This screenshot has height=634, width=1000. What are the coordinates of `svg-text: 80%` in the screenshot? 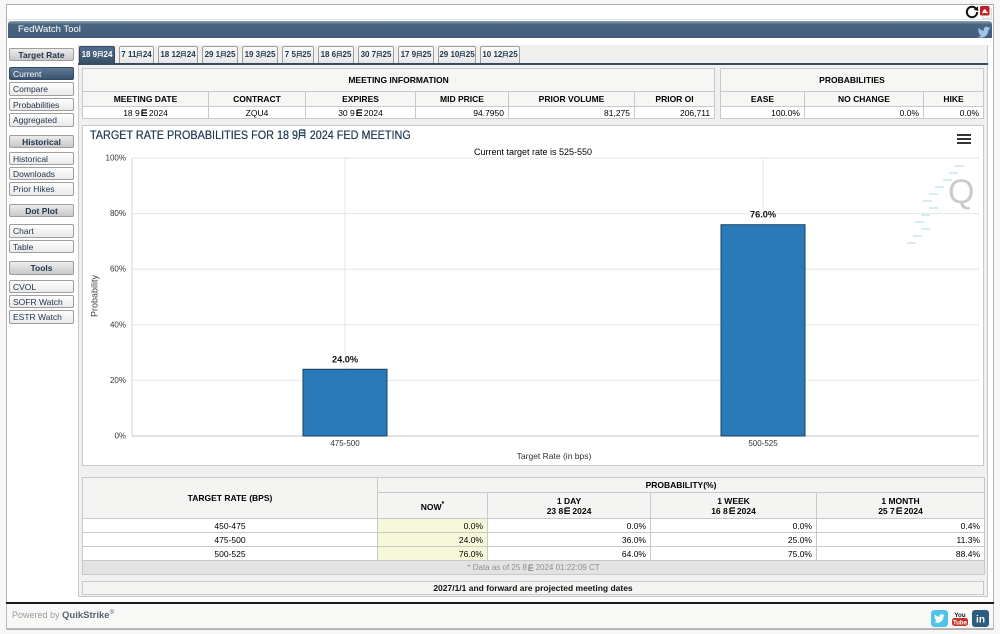 It's located at (118, 213).